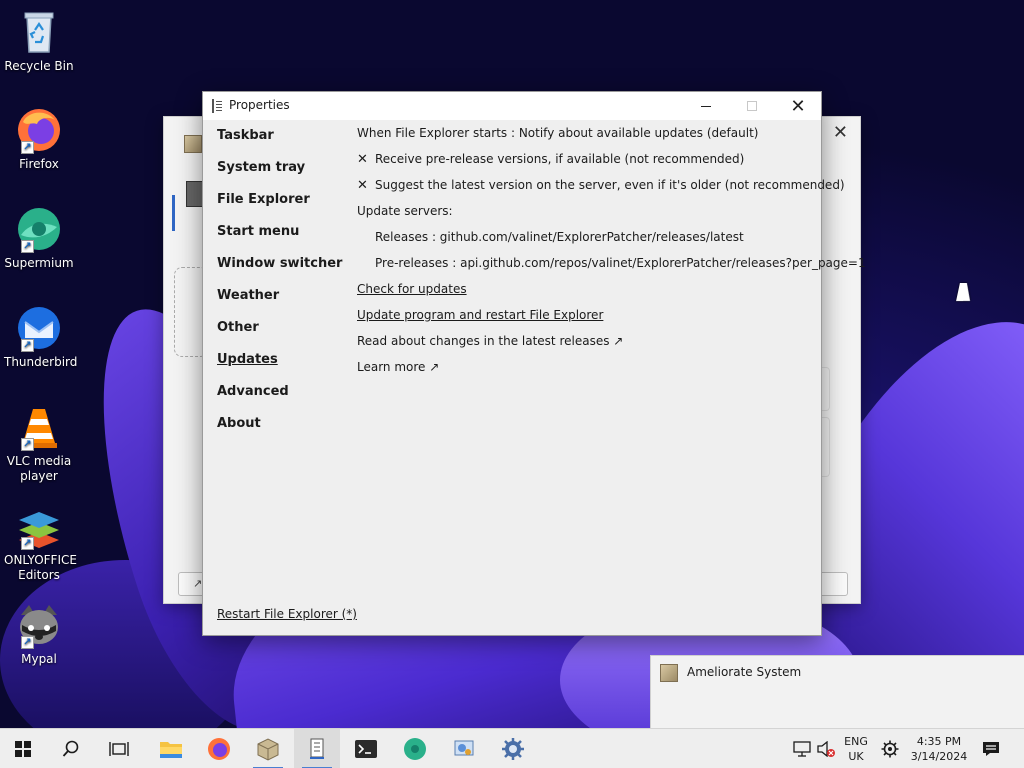  What do you see at coordinates (39, 164) in the screenshot?
I see `desktop-icon-label: Firefox` at bounding box center [39, 164].